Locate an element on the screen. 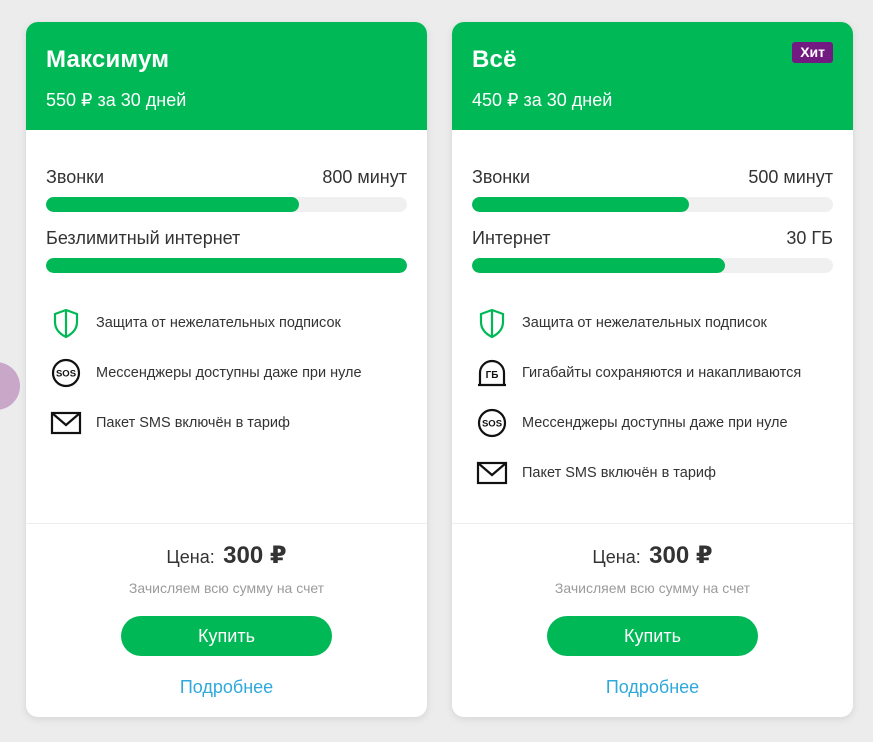  limit-row-calls: Звонки 500 минут is located at coordinates (652, 197).